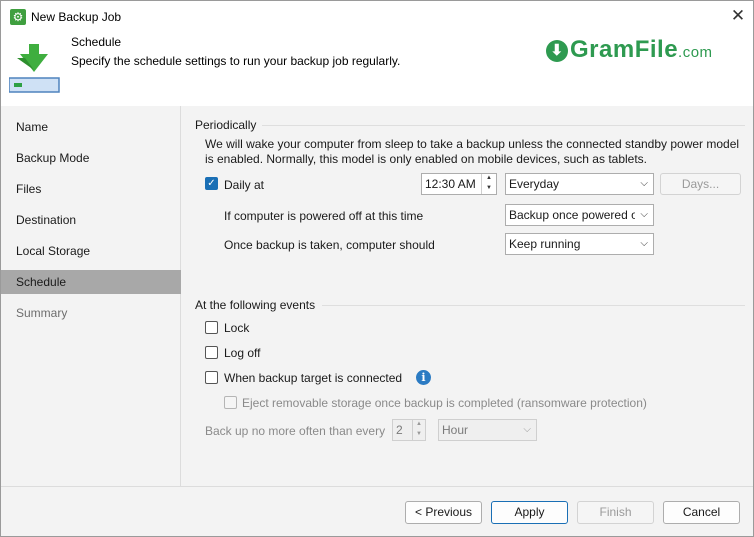  What do you see at coordinates (211, 352) in the screenshot?
I see `logoff-checkbox` at bounding box center [211, 352].